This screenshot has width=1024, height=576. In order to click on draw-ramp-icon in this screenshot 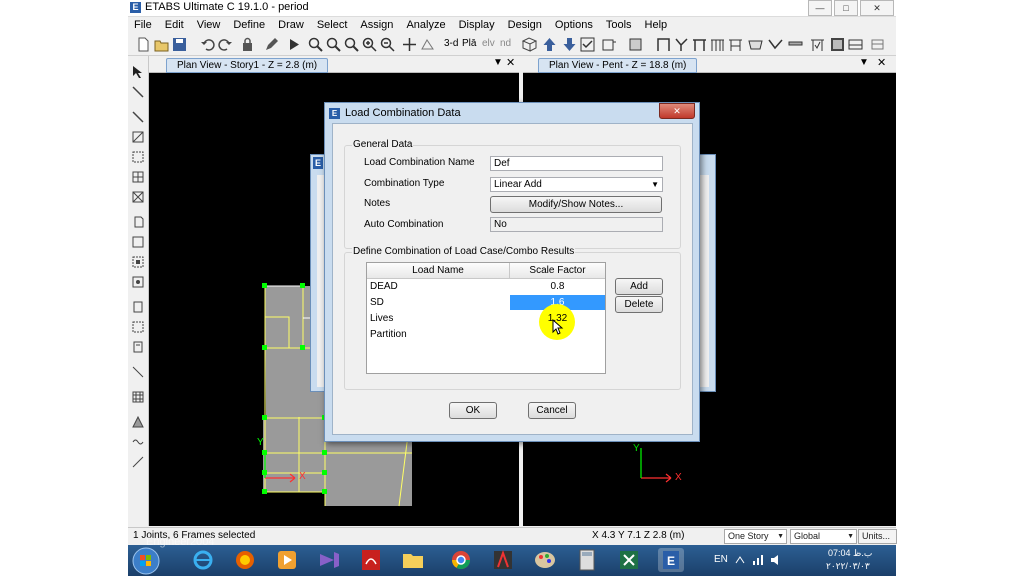, I will do `click(795, 44)`.